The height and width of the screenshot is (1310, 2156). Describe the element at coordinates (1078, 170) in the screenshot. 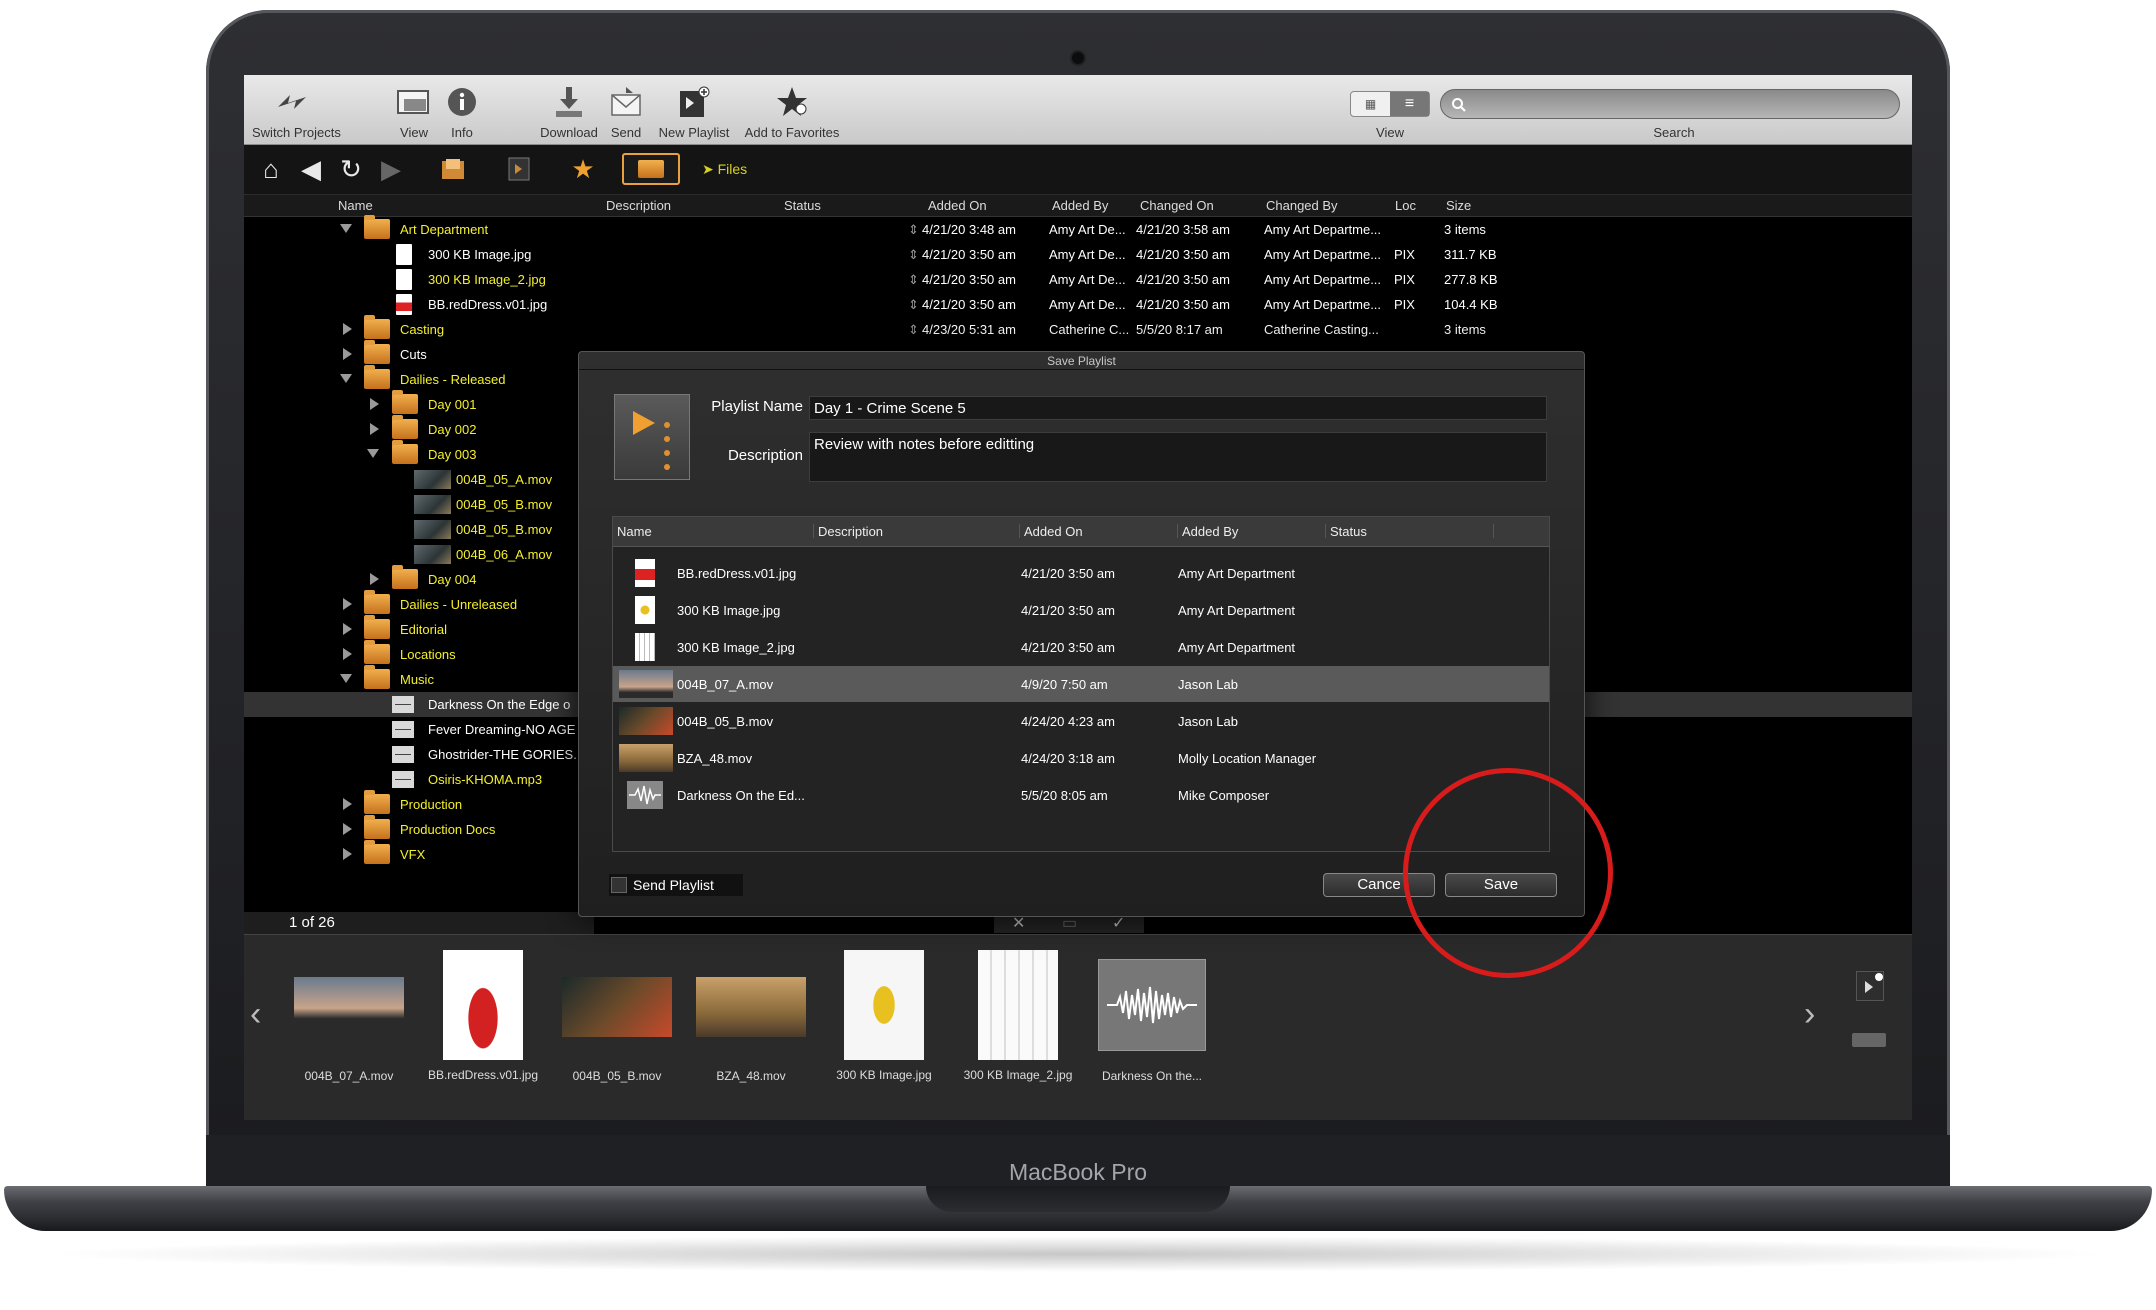

I see `nav-bar: ⌂ ◀ ↻ ▶ ★ ➤ Files` at that location.